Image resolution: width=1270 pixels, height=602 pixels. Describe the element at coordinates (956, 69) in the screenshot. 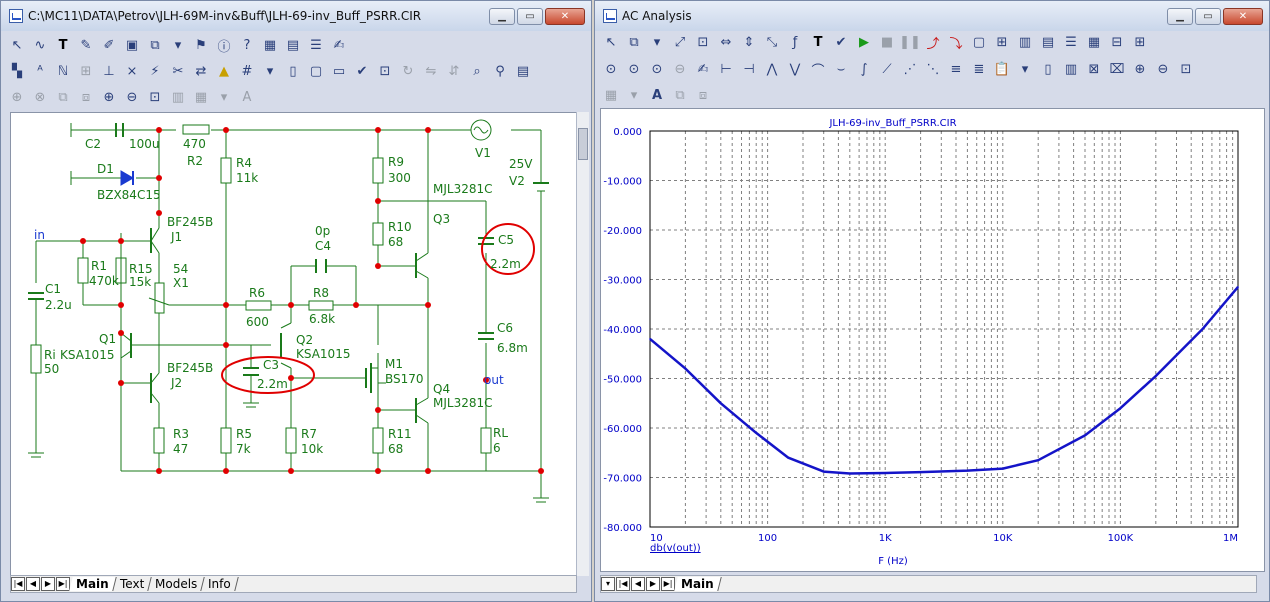

I see `top-icon: ≡` at that location.